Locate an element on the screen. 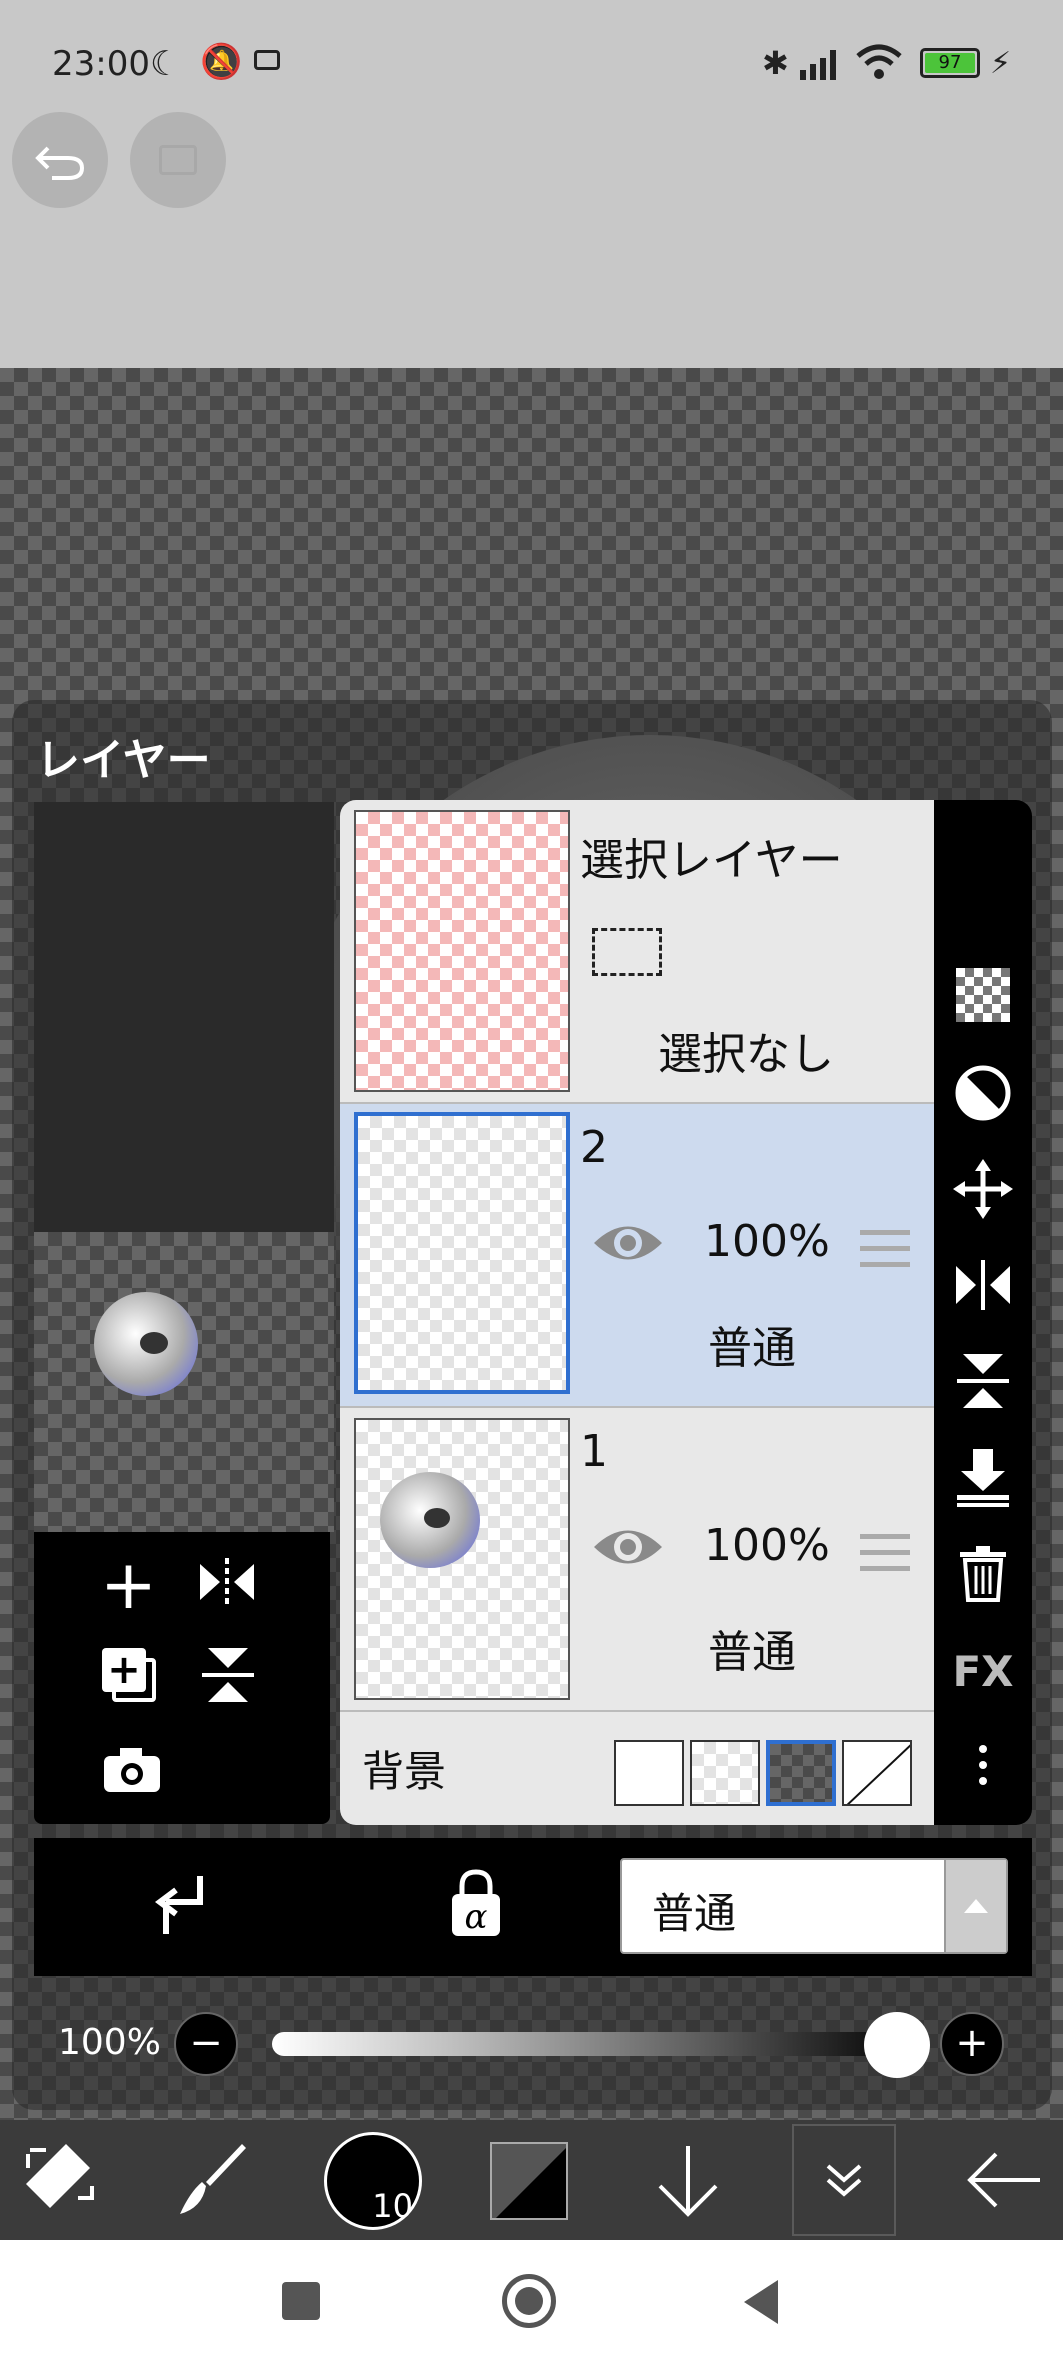 This screenshot has height=2364, width=1063. triangle-up-icon is located at coordinates (976, 1906).